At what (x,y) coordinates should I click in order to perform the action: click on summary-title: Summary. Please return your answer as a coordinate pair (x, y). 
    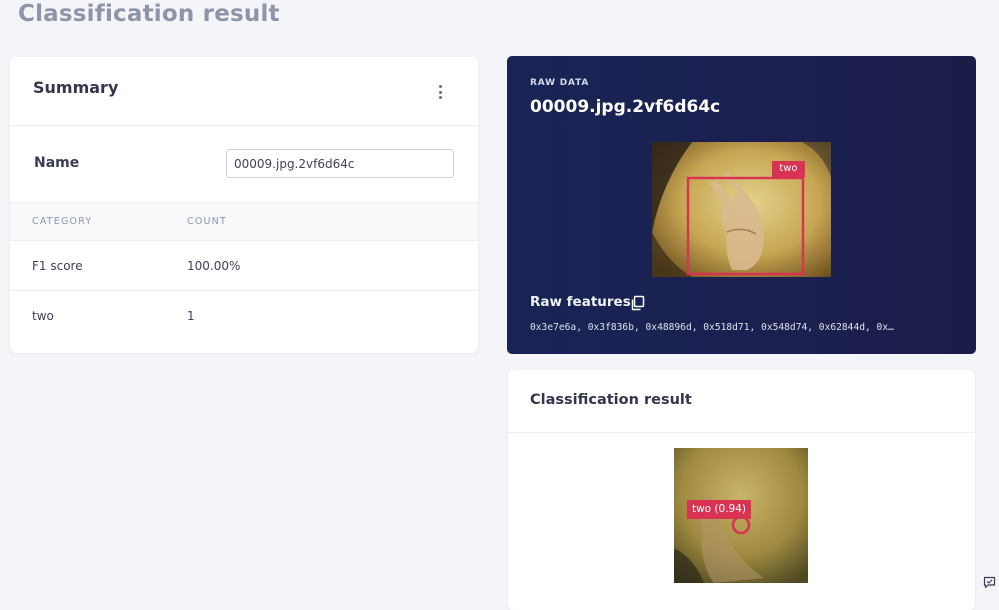
    Looking at the image, I should click on (76, 87).